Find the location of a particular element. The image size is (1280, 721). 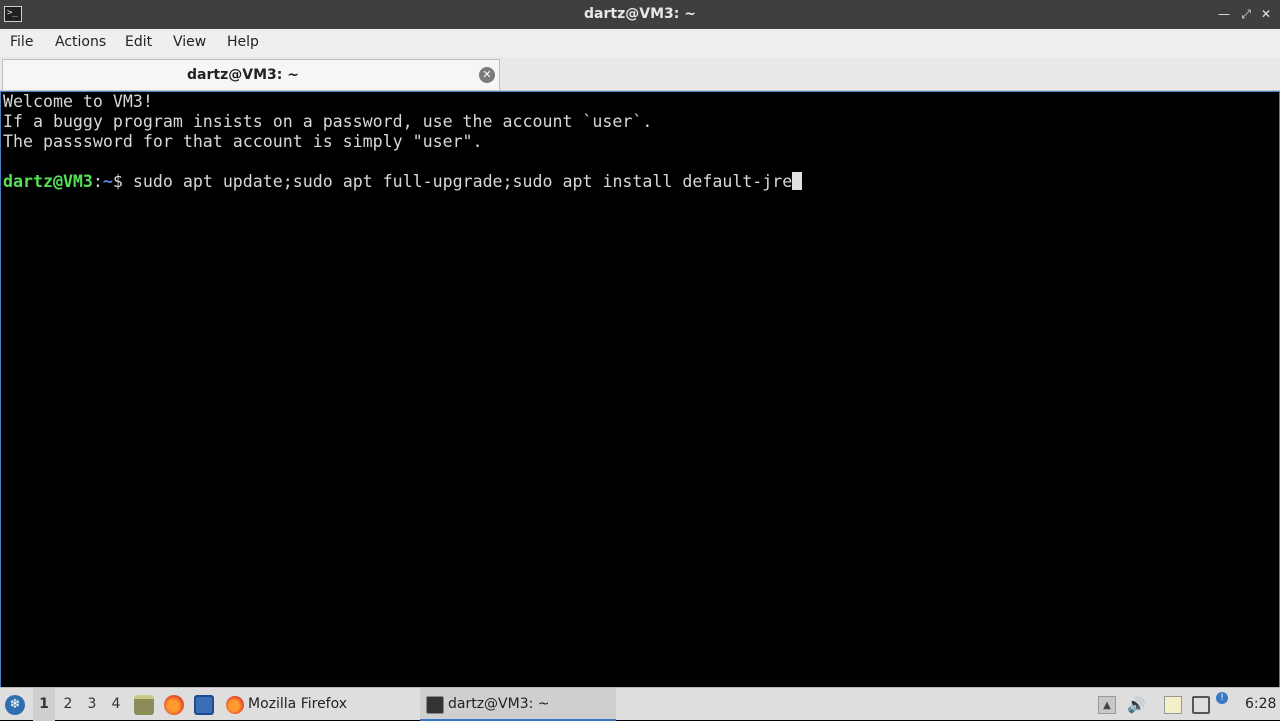

close-icon: ✕ is located at coordinates (1266, 14).